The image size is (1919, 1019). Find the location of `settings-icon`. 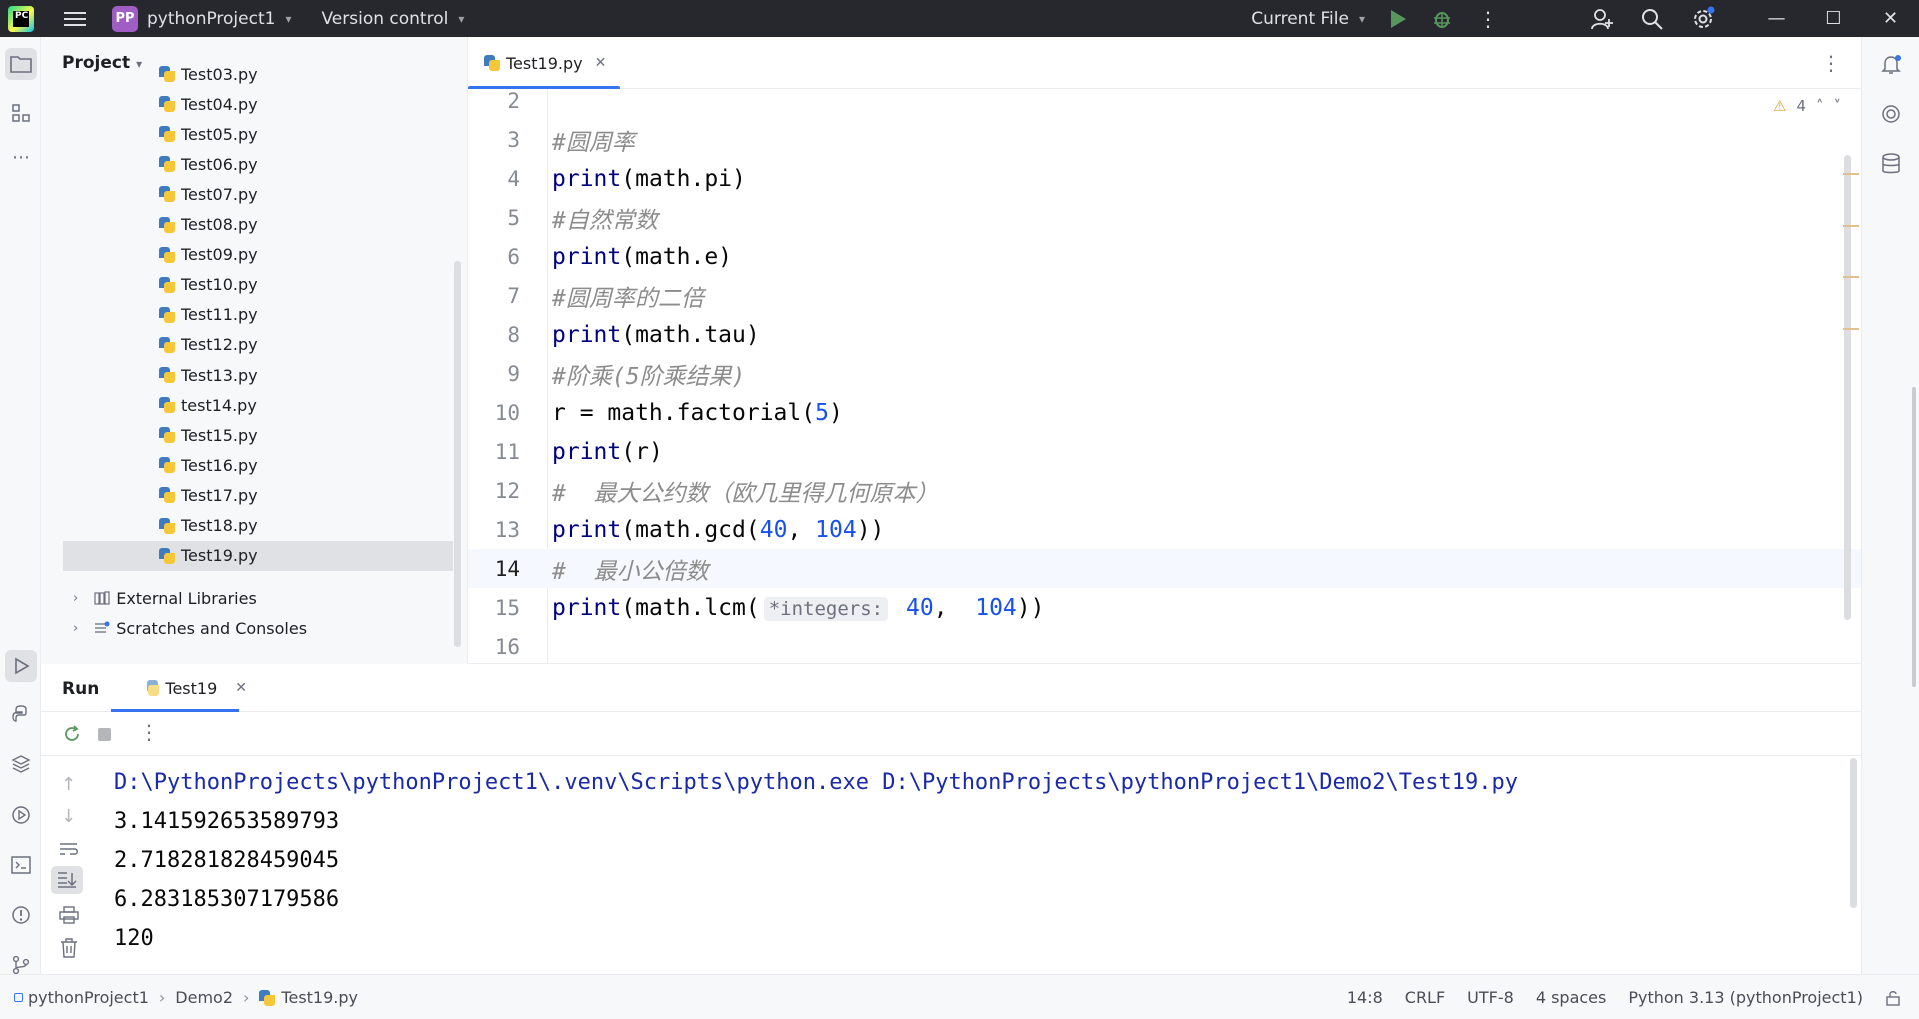

settings-icon is located at coordinates (1703, 19).